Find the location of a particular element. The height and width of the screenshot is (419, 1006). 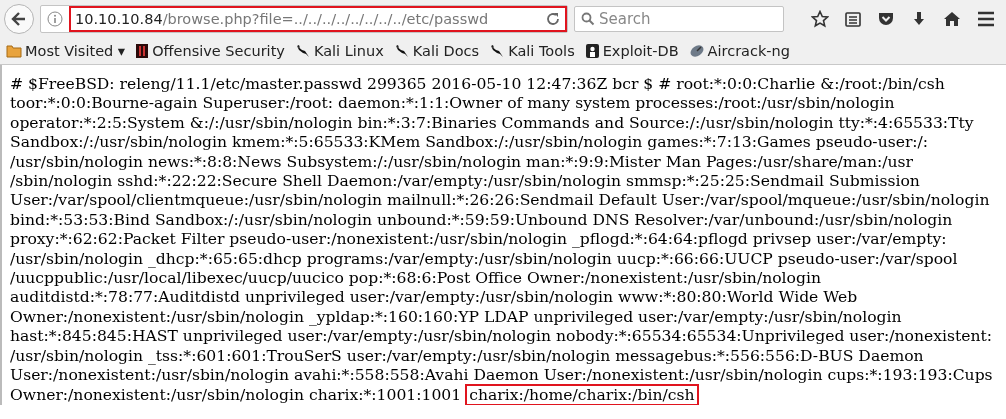

text-line: toor:*:0:0:Bourne-again Superuser:/root: daemon:*:1:1:Owner of many system processes:/root:/usr/sbin/nologin is located at coordinates (453, 104).